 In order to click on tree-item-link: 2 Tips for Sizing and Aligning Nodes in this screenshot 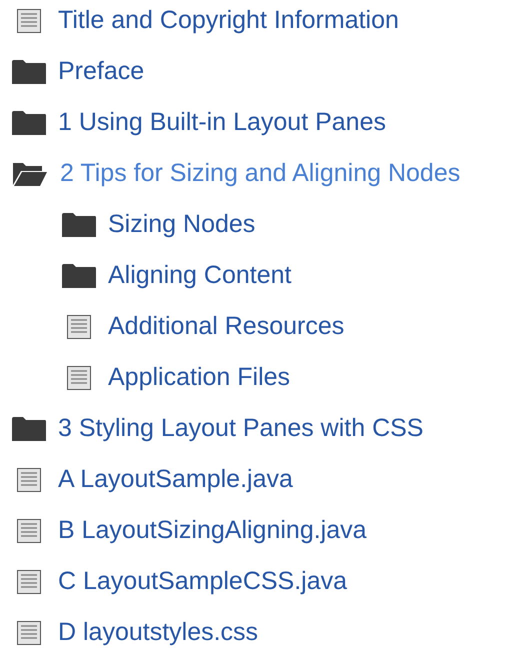, I will do `click(260, 173)`.